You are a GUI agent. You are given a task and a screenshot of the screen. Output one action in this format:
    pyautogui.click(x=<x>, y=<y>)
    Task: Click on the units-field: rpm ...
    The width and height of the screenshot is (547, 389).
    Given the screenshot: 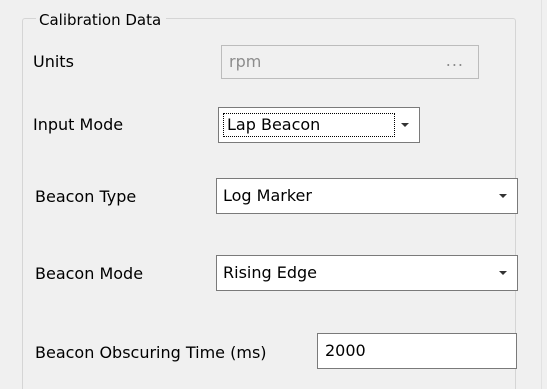 What is the action you would take?
    pyautogui.click(x=350, y=62)
    